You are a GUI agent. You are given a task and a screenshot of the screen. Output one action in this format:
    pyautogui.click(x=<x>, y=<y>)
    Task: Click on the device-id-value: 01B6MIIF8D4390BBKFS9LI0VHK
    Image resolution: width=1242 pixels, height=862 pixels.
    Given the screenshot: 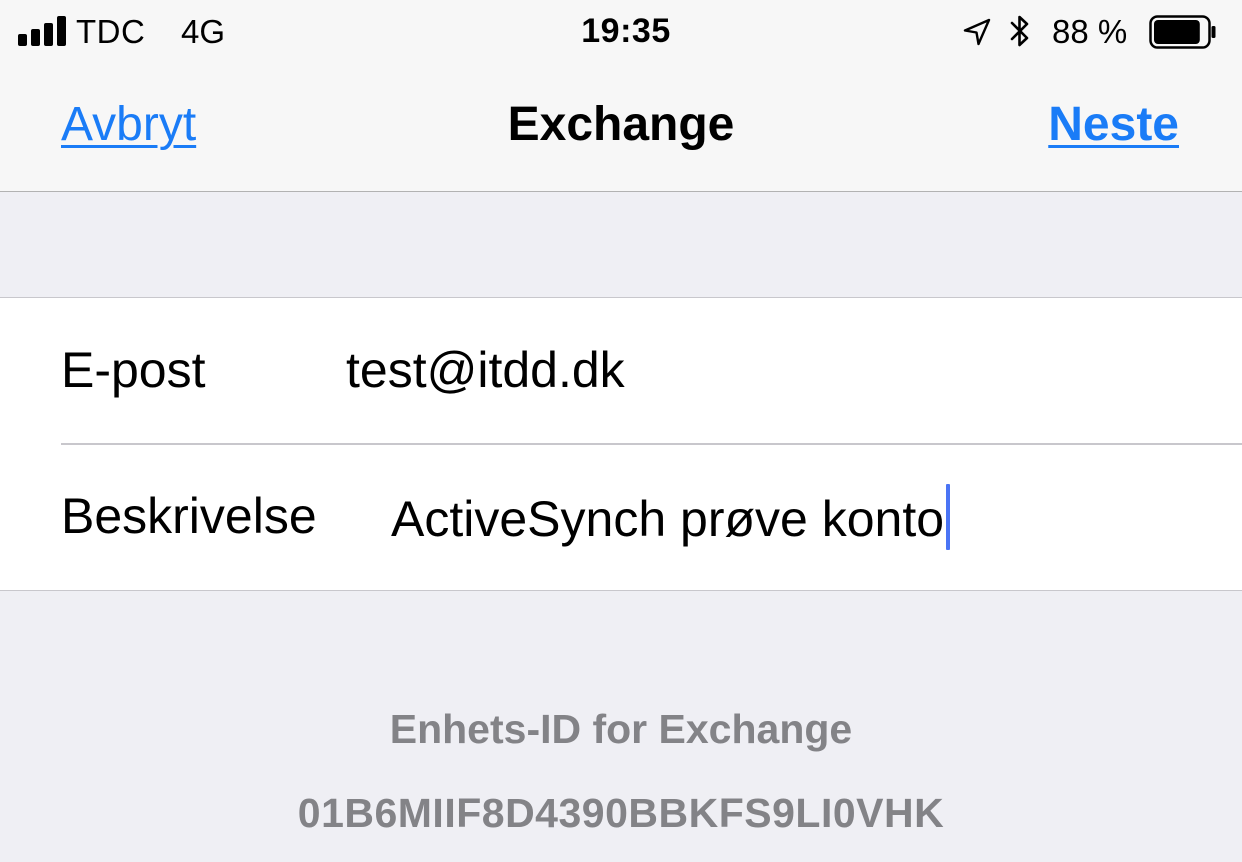 What is the action you would take?
    pyautogui.click(x=621, y=813)
    